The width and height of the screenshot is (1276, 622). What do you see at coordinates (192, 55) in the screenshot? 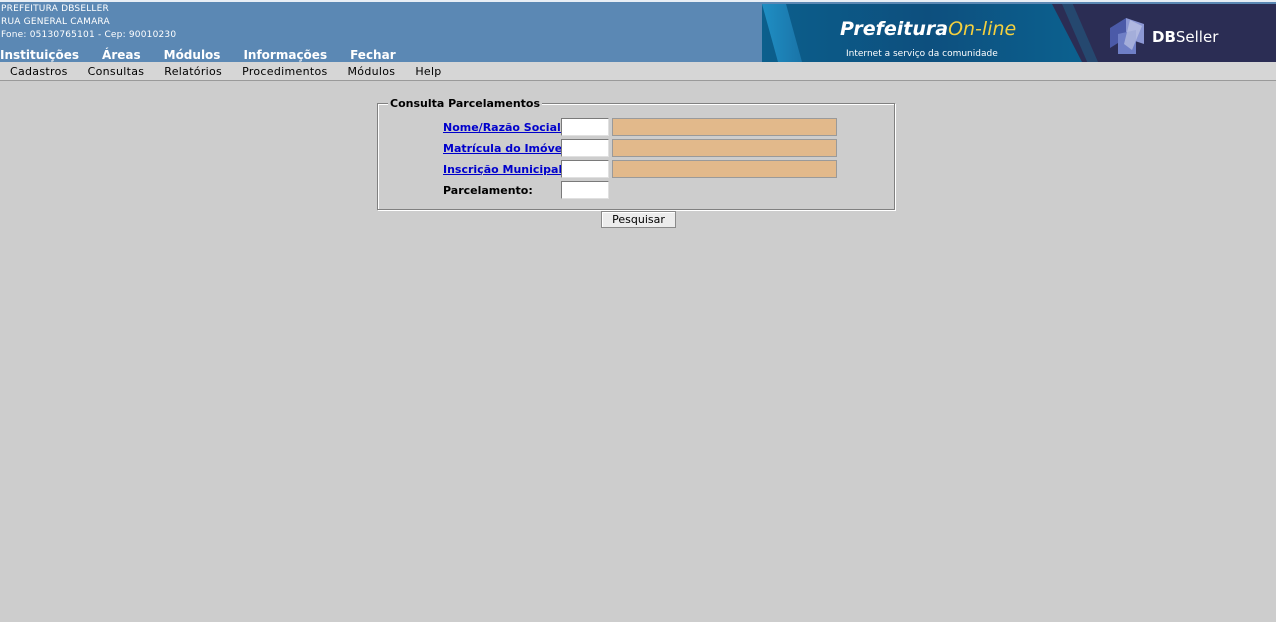
I see `menu-modulos: Módulos` at bounding box center [192, 55].